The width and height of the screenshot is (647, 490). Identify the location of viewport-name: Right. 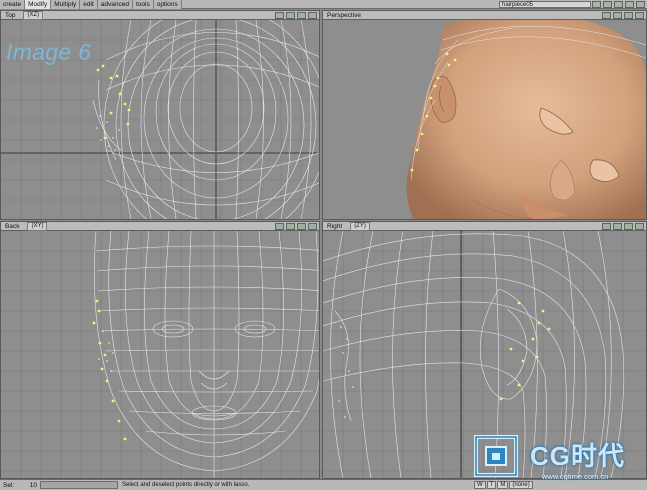
(334, 226).